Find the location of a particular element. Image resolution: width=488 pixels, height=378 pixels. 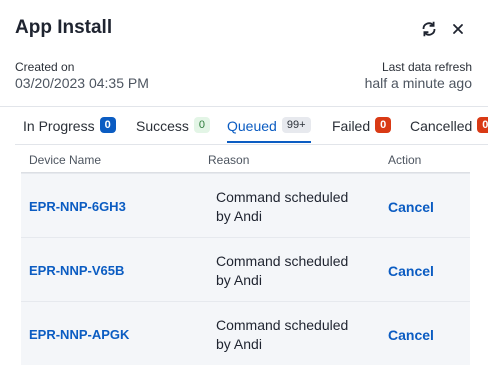

device-name-link: EPR-NNP-APGK is located at coordinates (79, 334).